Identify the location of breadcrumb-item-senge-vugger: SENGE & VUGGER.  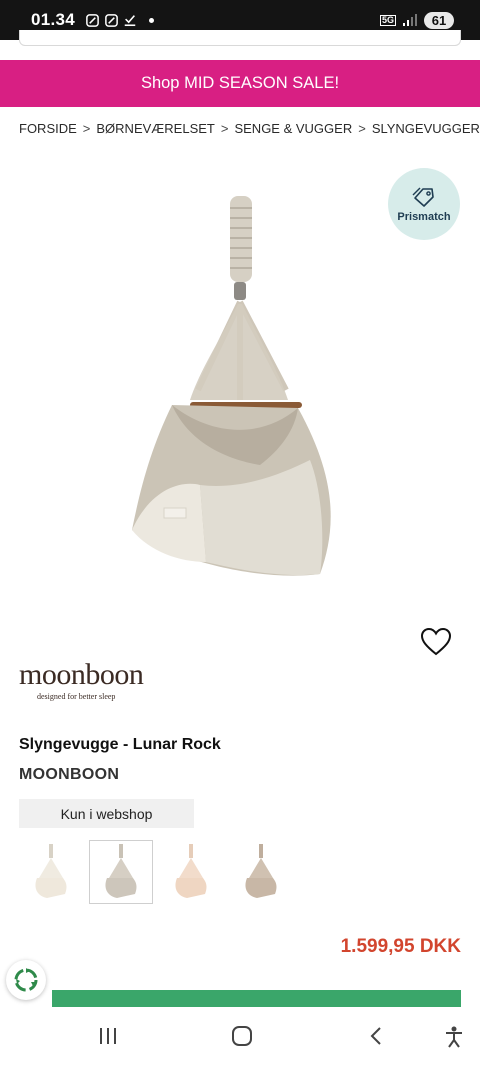
(293, 128).